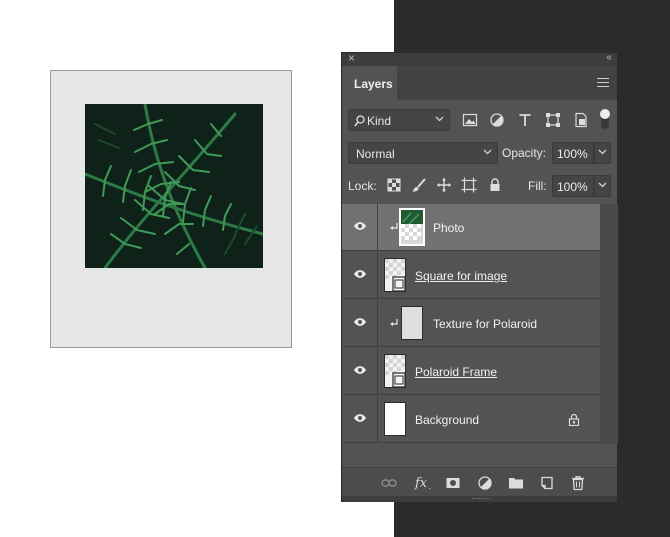 The image size is (670, 537). Describe the element at coordinates (581, 120) in the screenshot. I see `smart-object-filter-icon` at that location.